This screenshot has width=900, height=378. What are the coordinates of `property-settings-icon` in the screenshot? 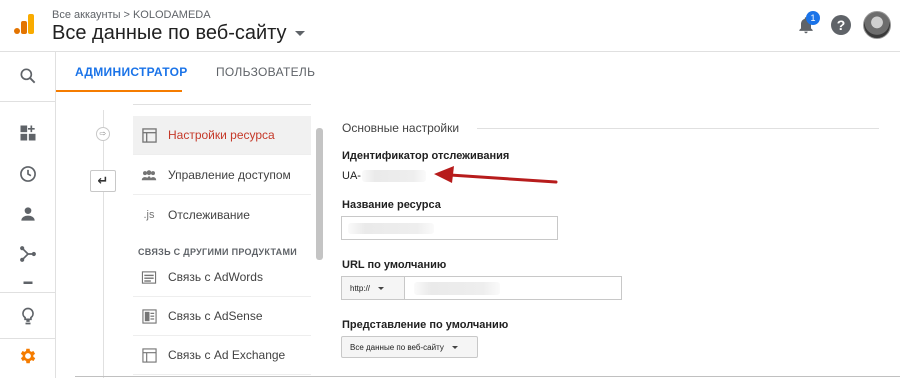 It's located at (149, 135).